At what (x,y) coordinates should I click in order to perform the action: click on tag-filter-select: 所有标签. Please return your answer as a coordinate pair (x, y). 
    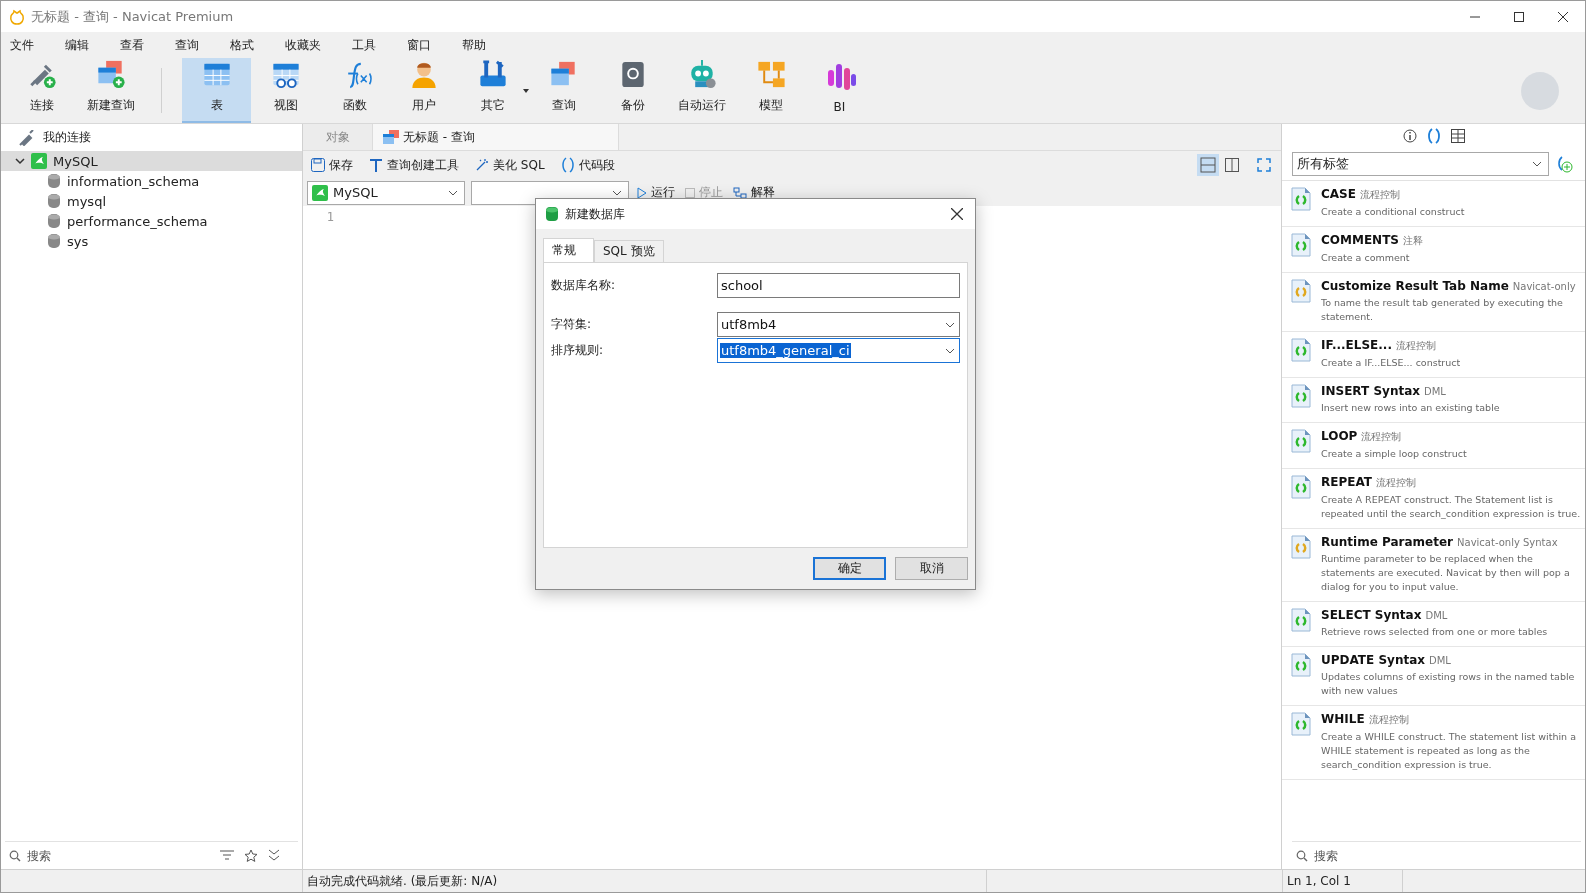
    Looking at the image, I should click on (1420, 164).